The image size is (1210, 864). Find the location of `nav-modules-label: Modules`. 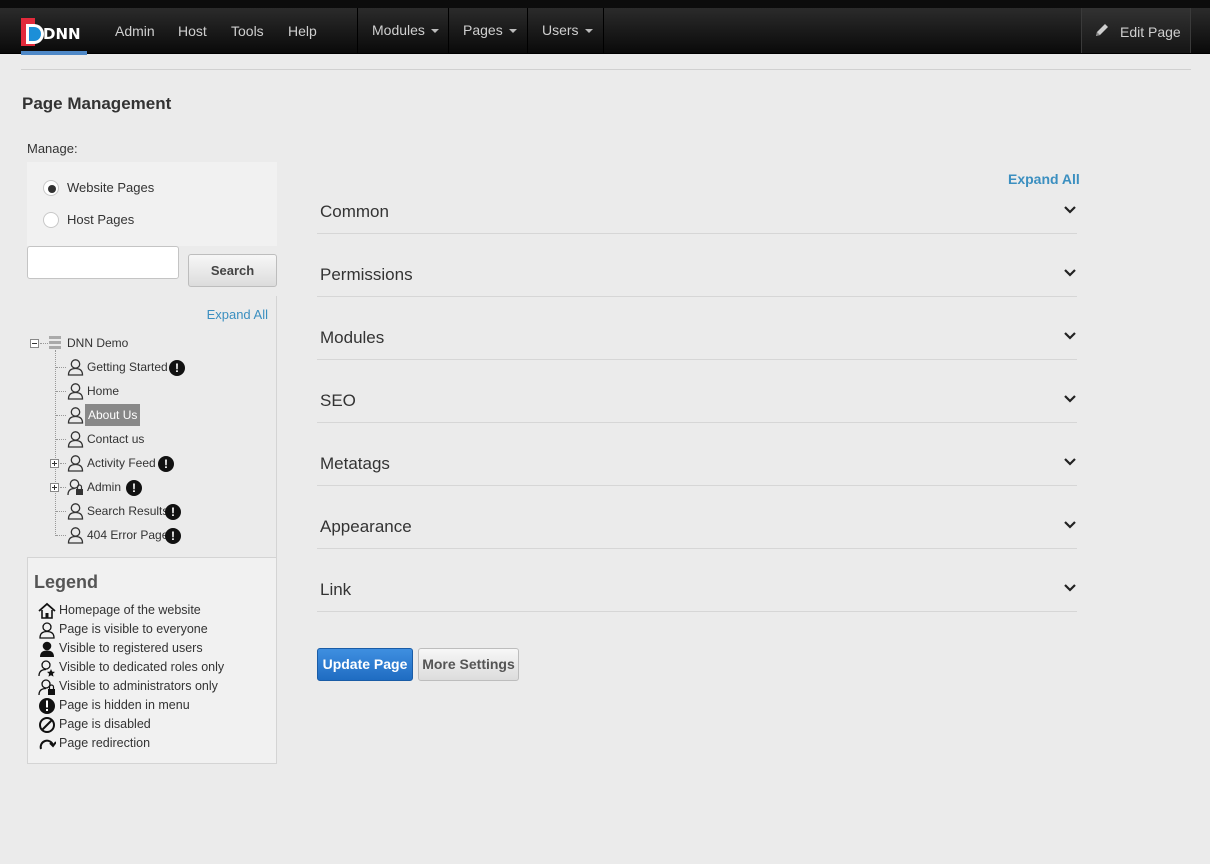

nav-modules-label: Modules is located at coordinates (398, 30).